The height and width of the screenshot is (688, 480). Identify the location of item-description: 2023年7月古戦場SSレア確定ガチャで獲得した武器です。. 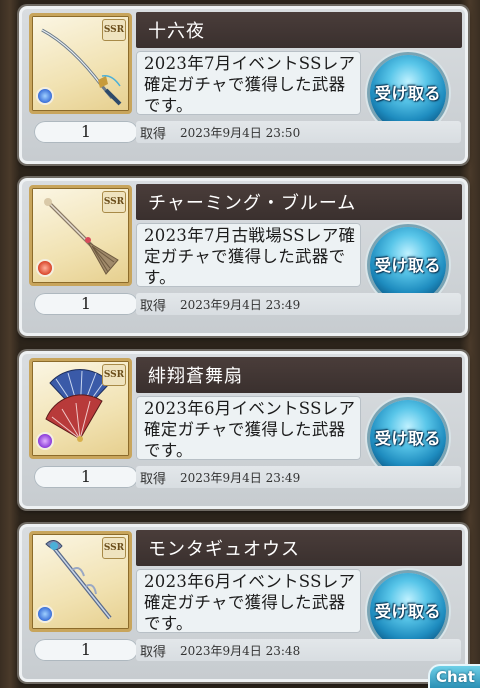
(250, 256).